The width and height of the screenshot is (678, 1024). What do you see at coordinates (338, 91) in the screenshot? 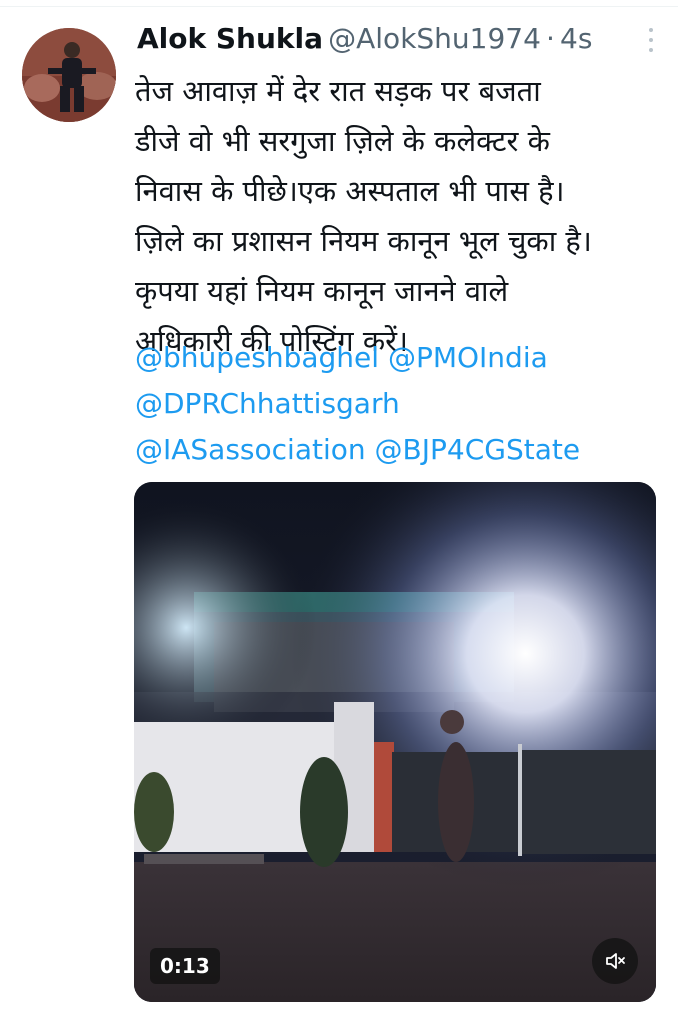
I see `tweet-text-line: तेज आवाज़ में देर रात सड़क पर बजता` at bounding box center [338, 91].